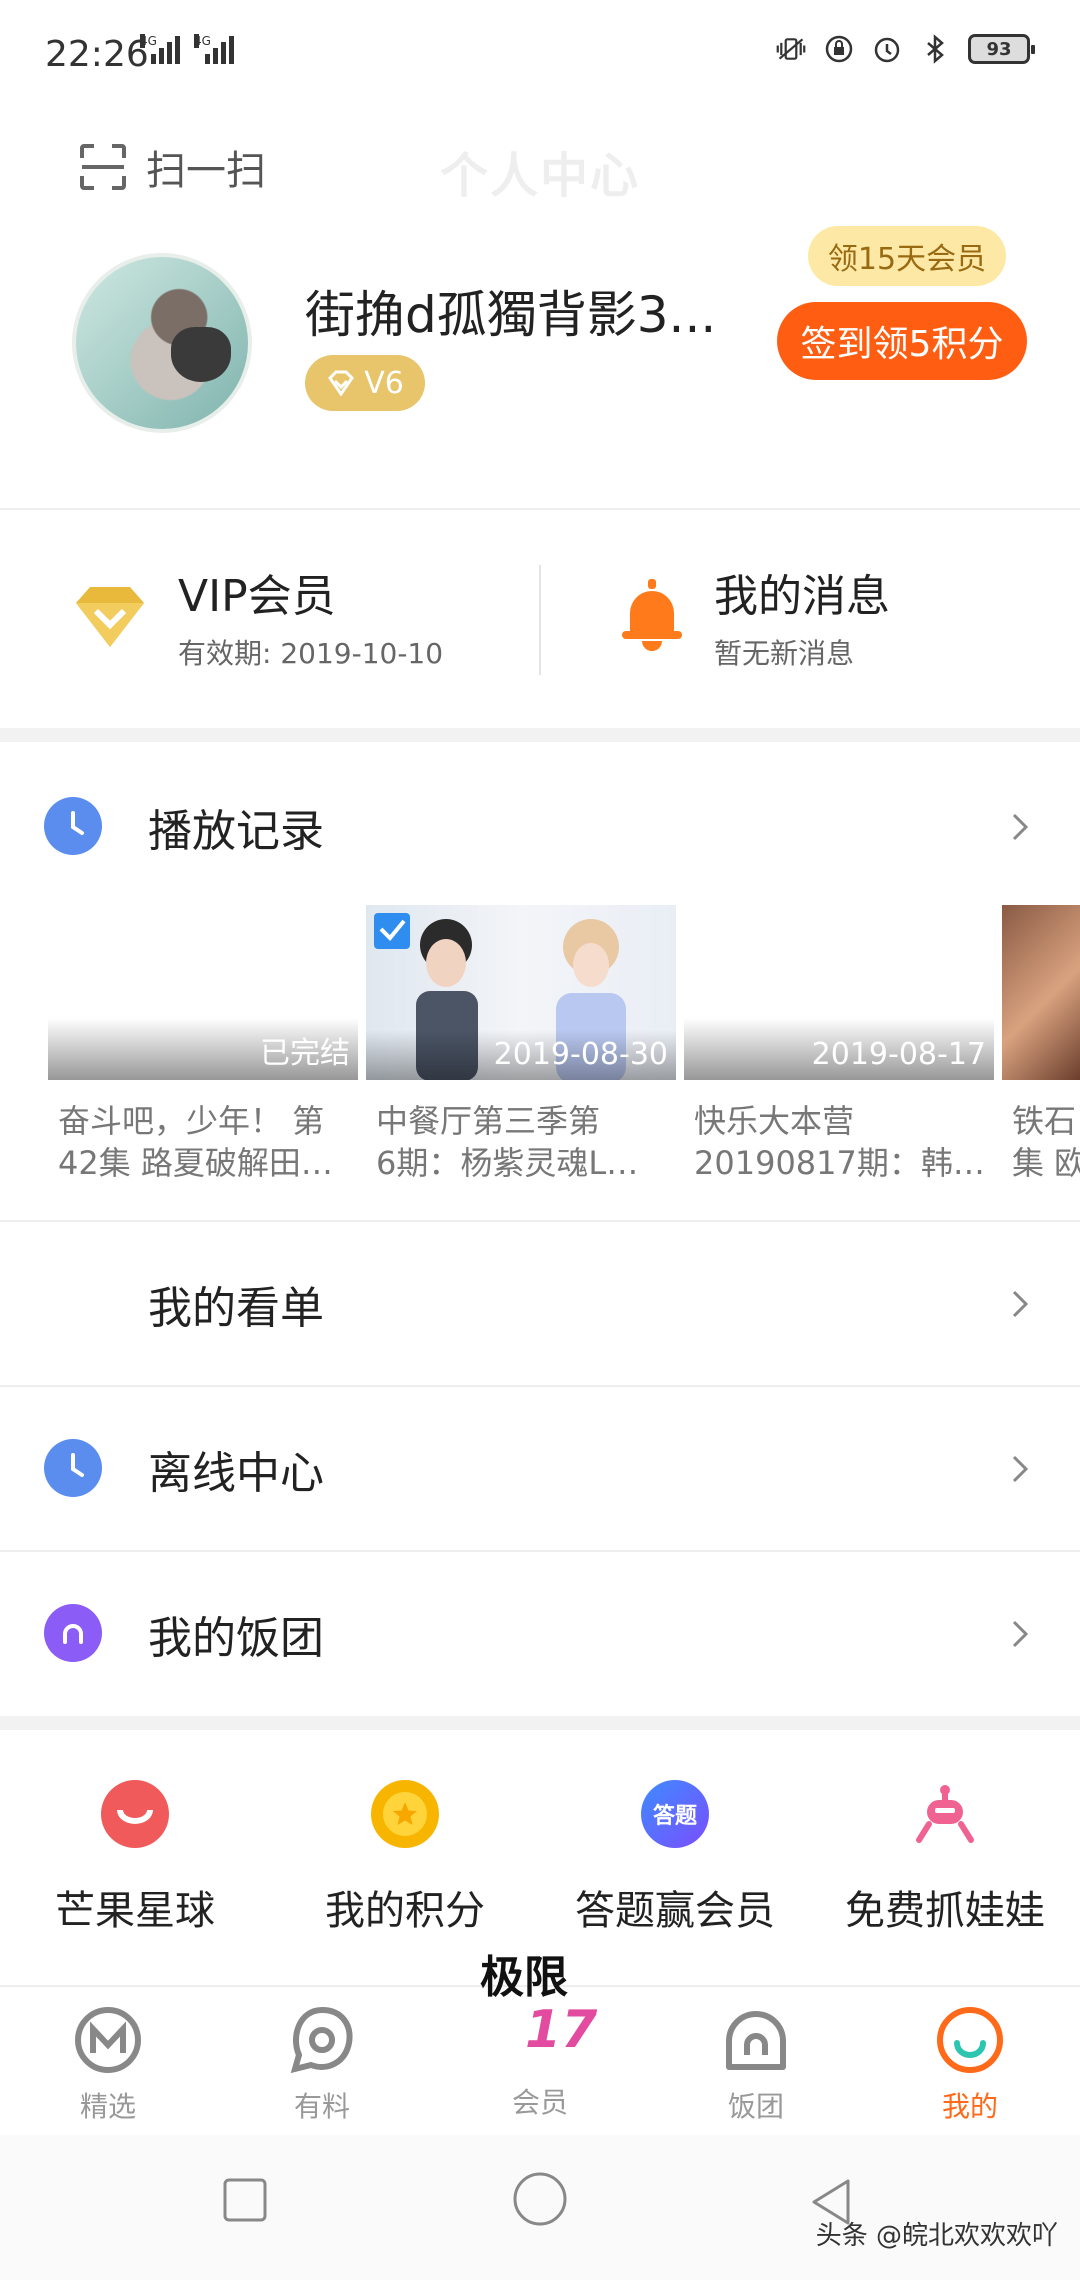 This screenshot has height=2280, width=1080. What do you see at coordinates (214, 49) in the screenshot?
I see `signal-icon: 4G` at bounding box center [214, 49].